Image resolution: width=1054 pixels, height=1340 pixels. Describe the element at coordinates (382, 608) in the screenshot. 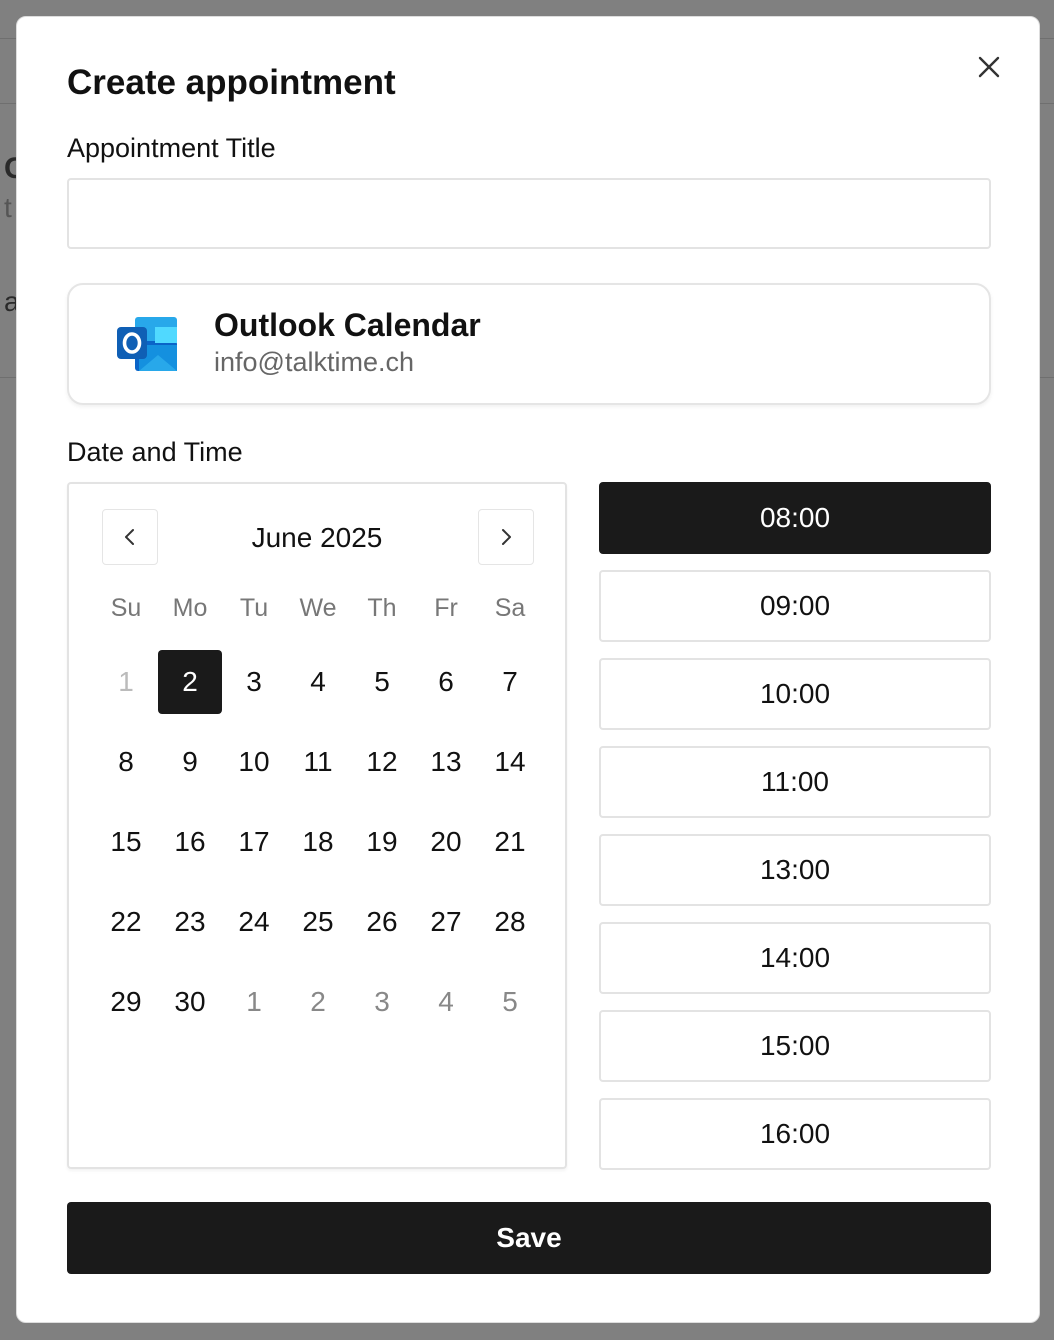

I see `weekday-label: Th` at that location.